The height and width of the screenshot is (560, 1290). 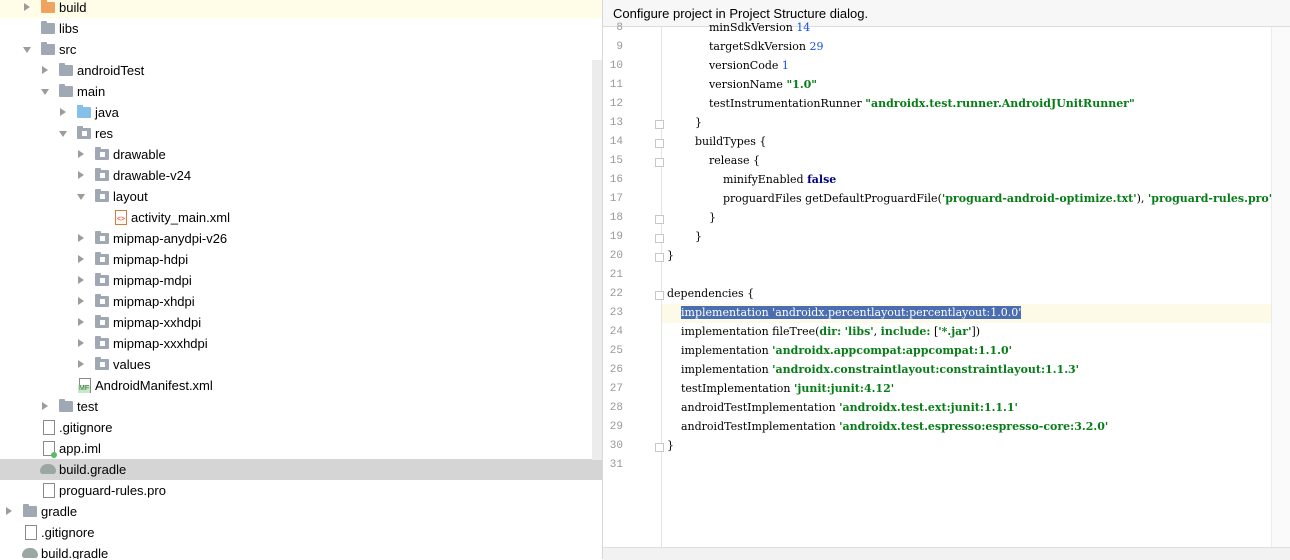 What do you see at coordinates (745, 46) in the screenshot?
I see `code-line: targetSdkVersion 29` at bounding box center [745, 46].